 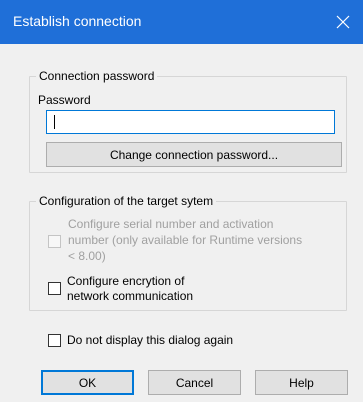 What do you see at coordinates (87, 256) in the screenshot?
I see `serial-number-option-line3: < 8.00)` at bounding box center [87, 256].